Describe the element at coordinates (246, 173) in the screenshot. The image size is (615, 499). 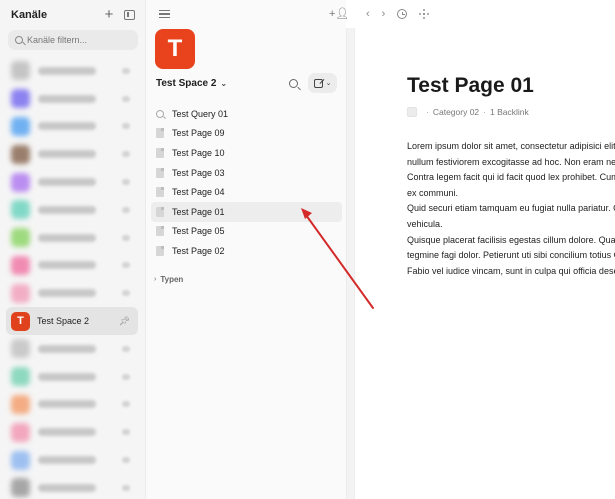
I see `page-item: Test Page 03` at that location.